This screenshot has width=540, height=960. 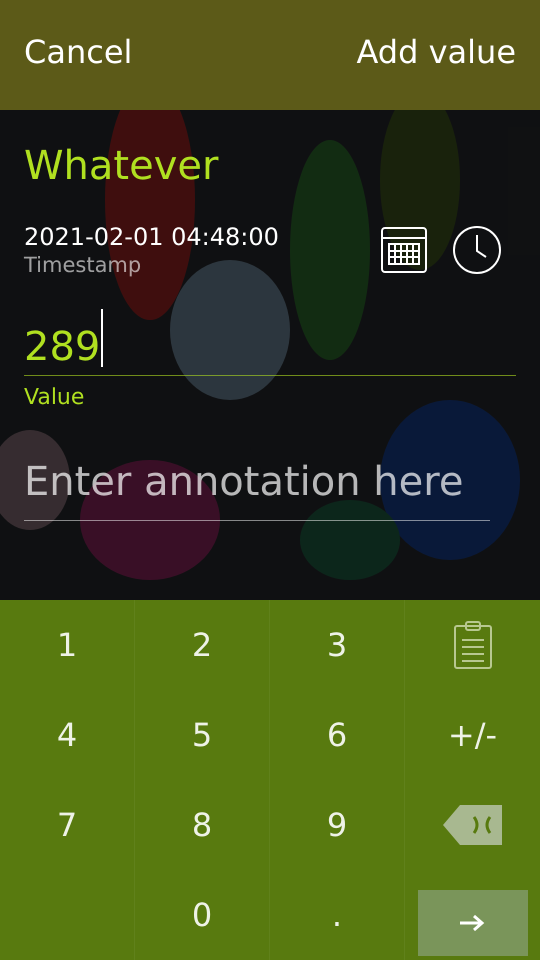 I want to click on arrow-right-icon, so click(x=472, y=923).